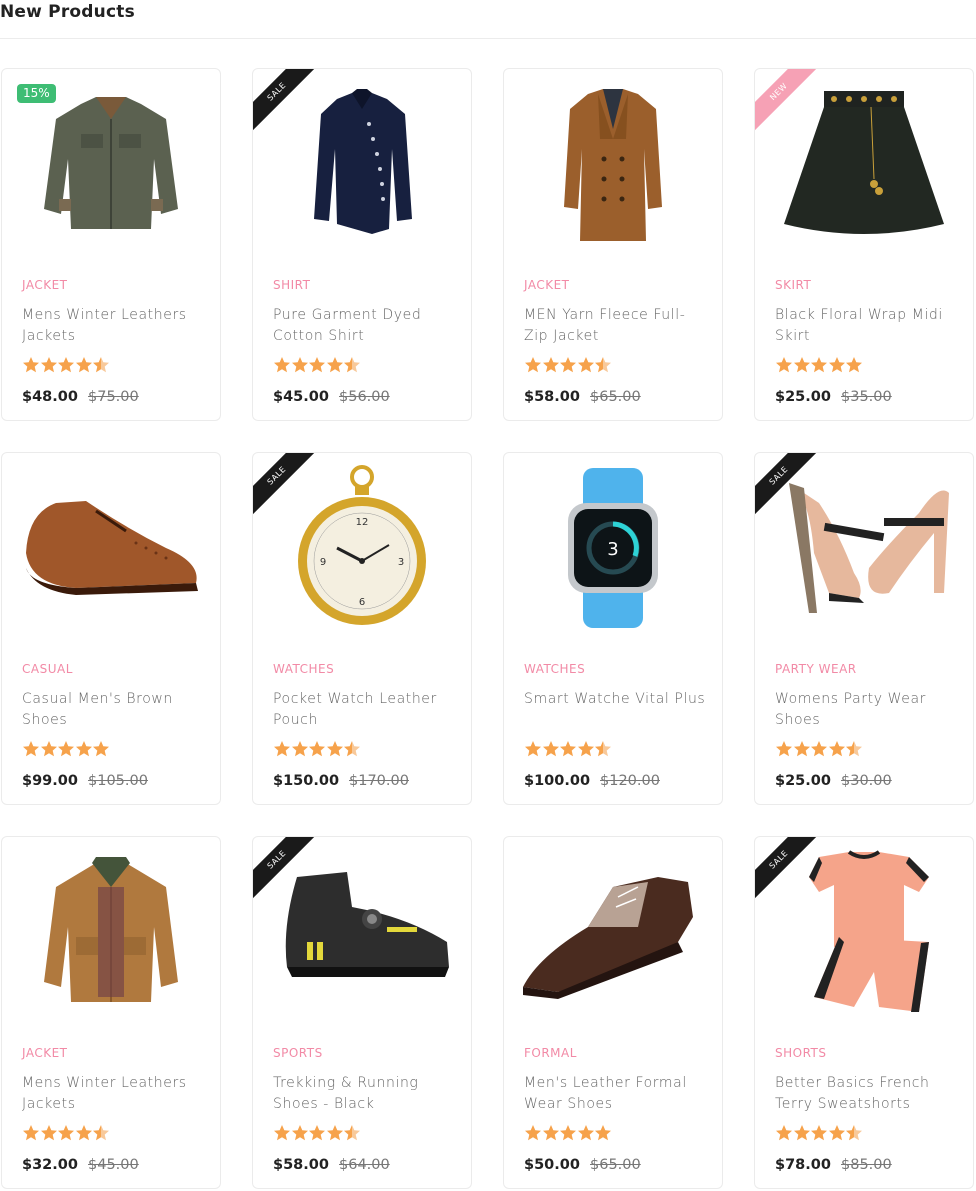  Describe the element at coordinates (323, 562) in the screenshot. I see `svg-text: 9` at that location.